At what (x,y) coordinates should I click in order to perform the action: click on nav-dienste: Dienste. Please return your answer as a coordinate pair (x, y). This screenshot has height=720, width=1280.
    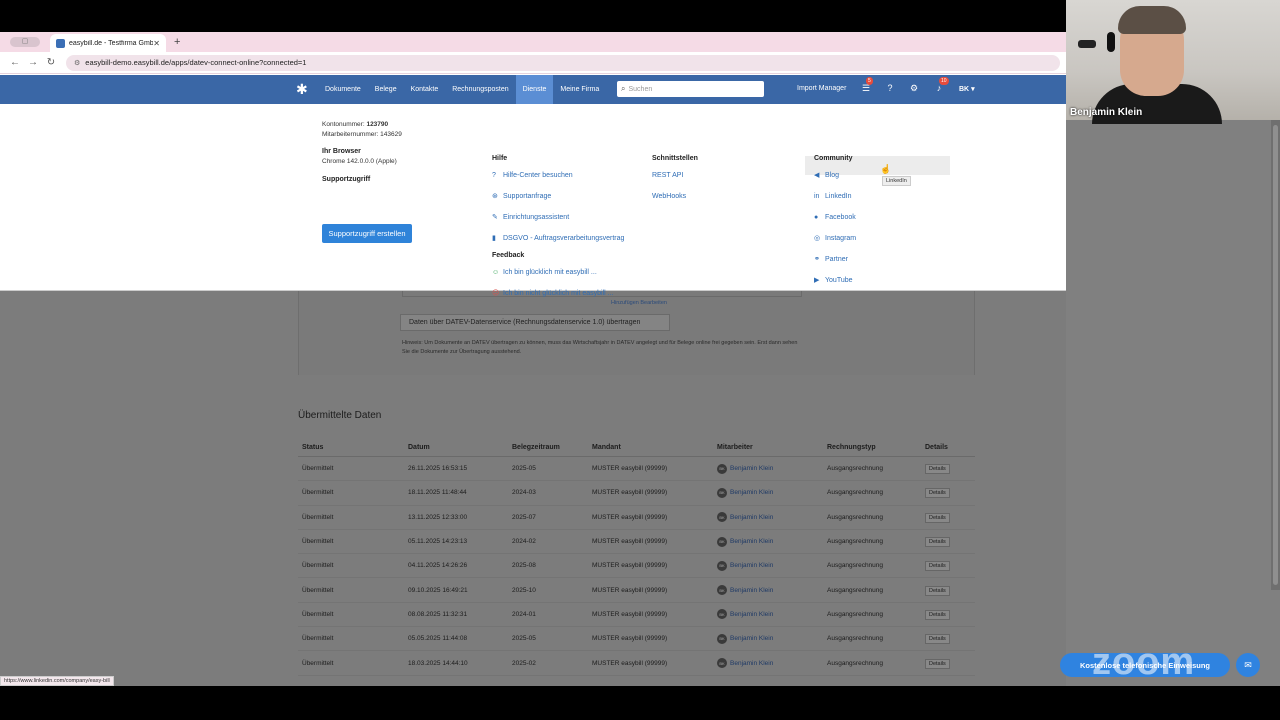
    Looking at the image, I should click on (534, 89).